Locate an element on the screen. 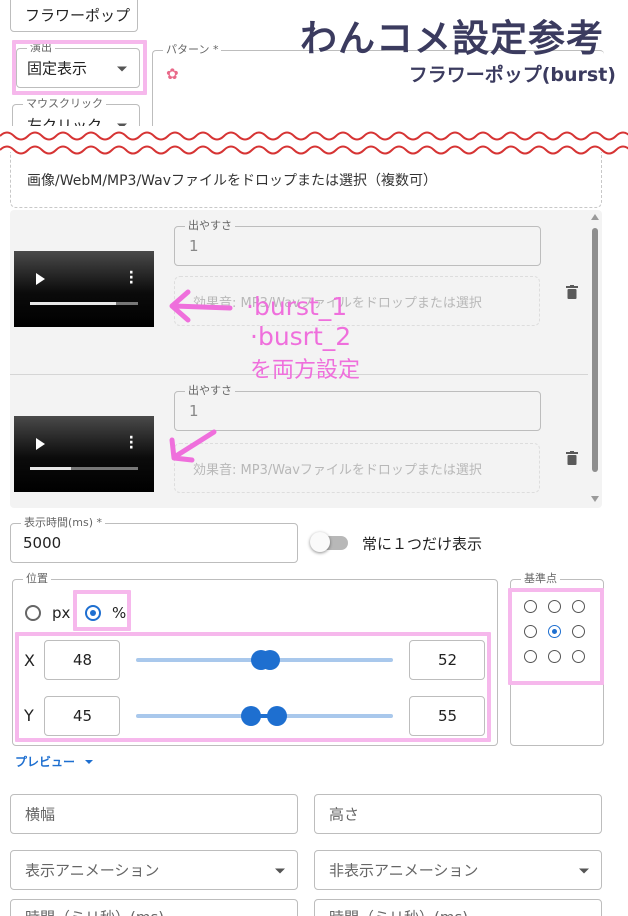 Image resolution: width=628 pixels, height=916 pixels. annotation-line1: ·burst_1 is located at coordinates (297, 306).